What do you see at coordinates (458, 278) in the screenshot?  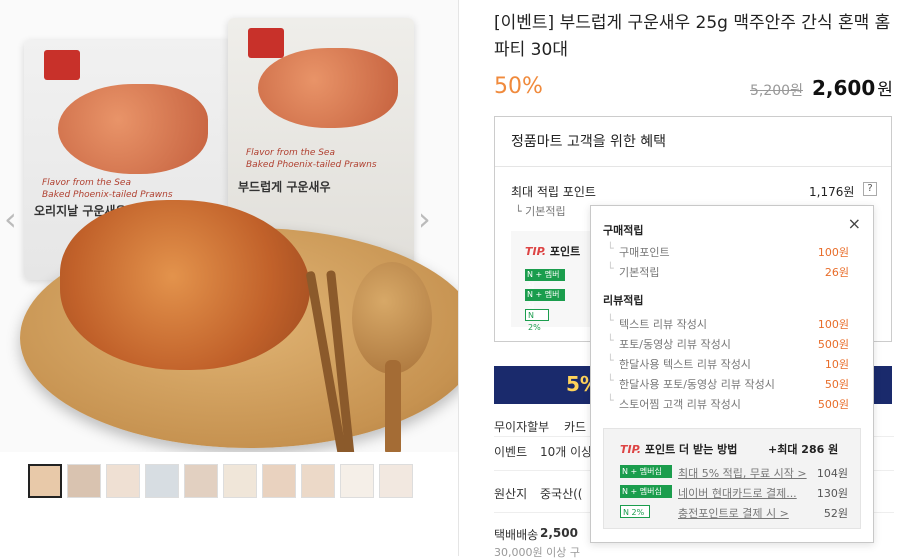 I see `column-divider` at bounding box center [458, 278].